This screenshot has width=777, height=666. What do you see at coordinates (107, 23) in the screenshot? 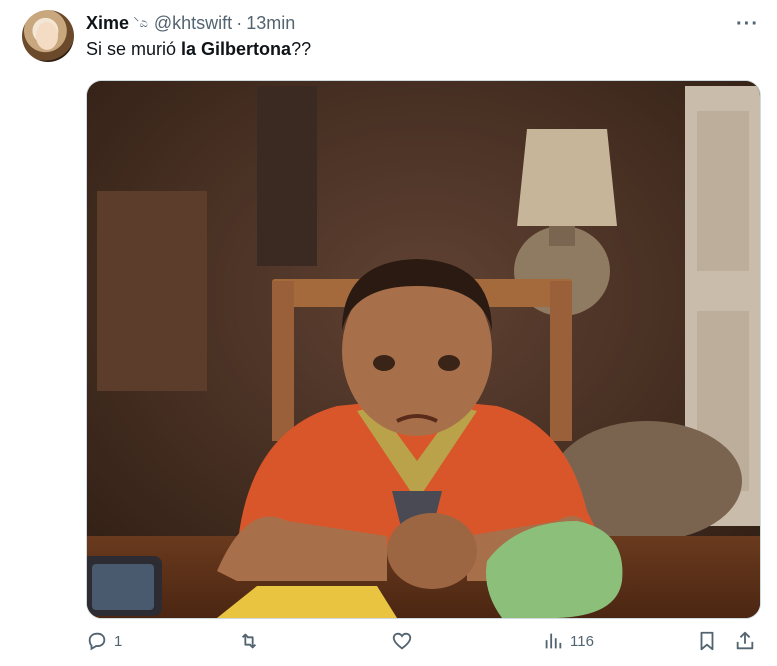
I see `display-name: Xime` at bounding box center [107, 23].